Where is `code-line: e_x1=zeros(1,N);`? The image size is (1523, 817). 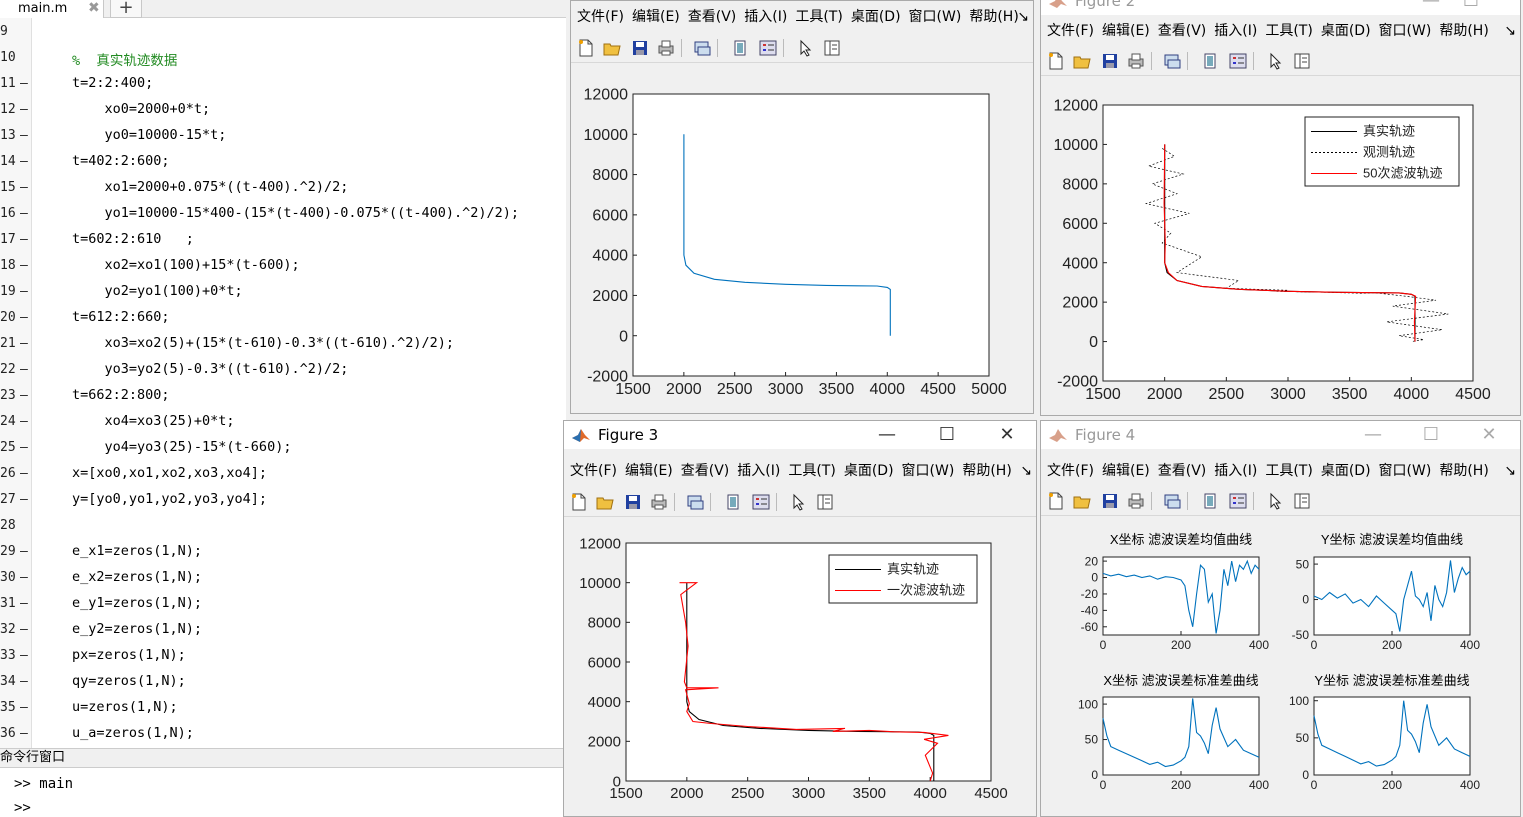
code-line: e_x1=zeros(1,N); is located at coordinates (137, 551).